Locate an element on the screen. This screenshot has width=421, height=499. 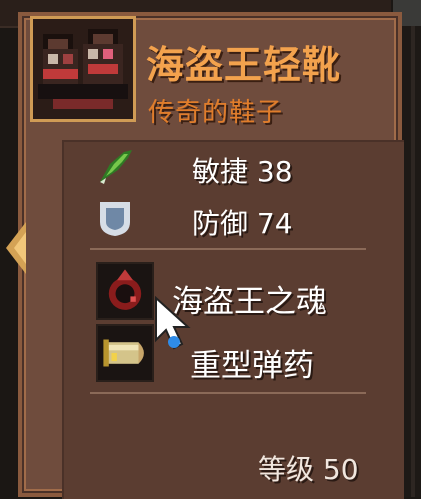
effect-heavy-ammo-label: 重型弹药 is located at coordinates (252, 366).